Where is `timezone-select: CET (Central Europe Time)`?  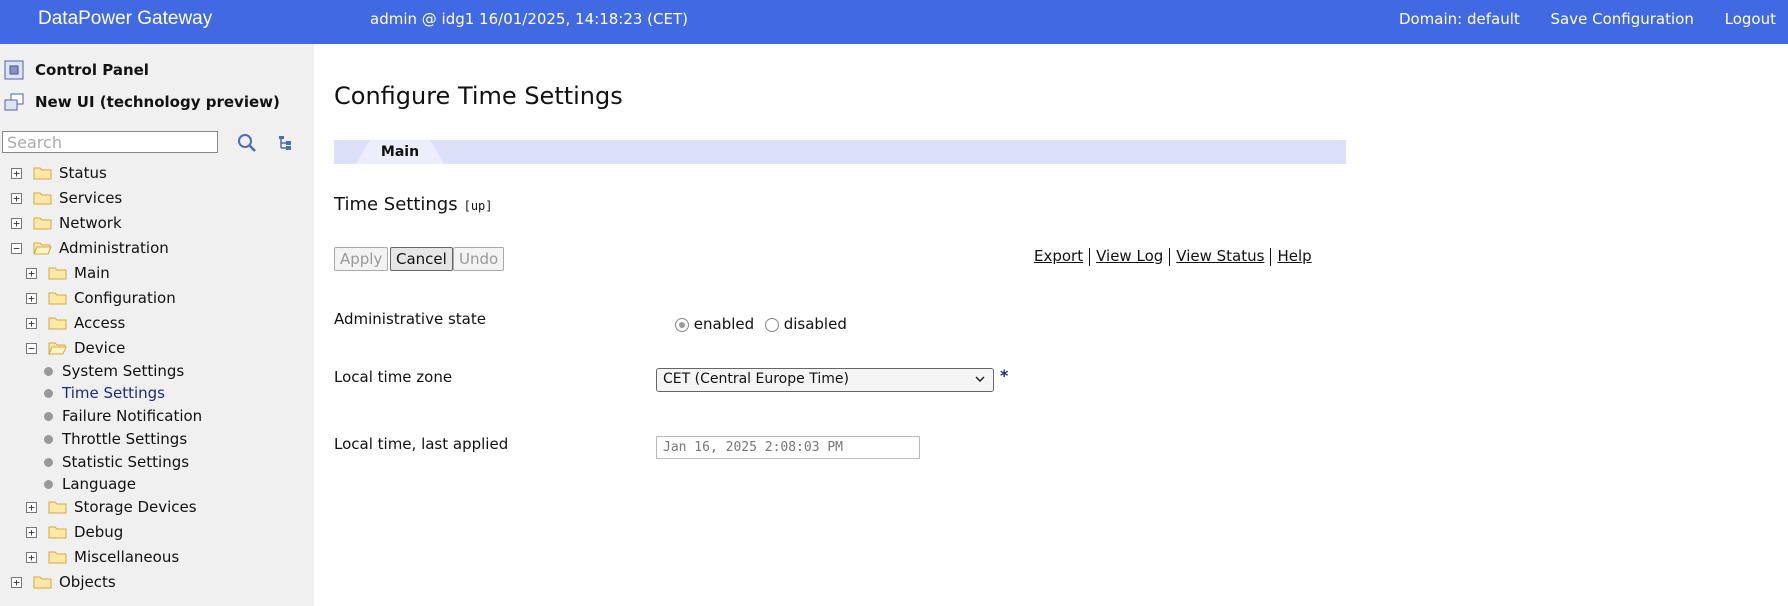
timezone-select: CET (Central Europe Time) is located at coordinates (825, 380).